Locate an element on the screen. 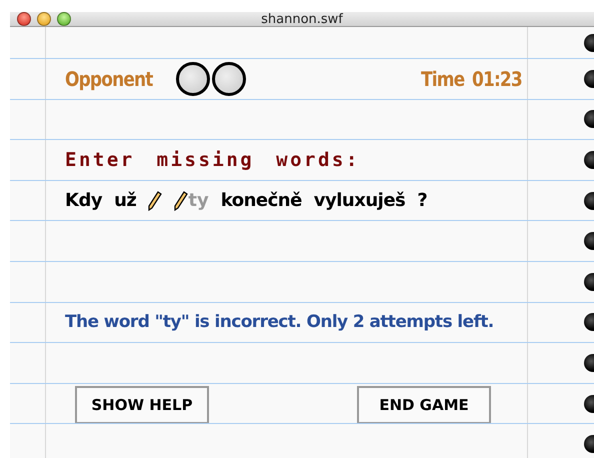 This screenshot has height=458, width=594. time-label: Time is located at coordinates (443, 78).